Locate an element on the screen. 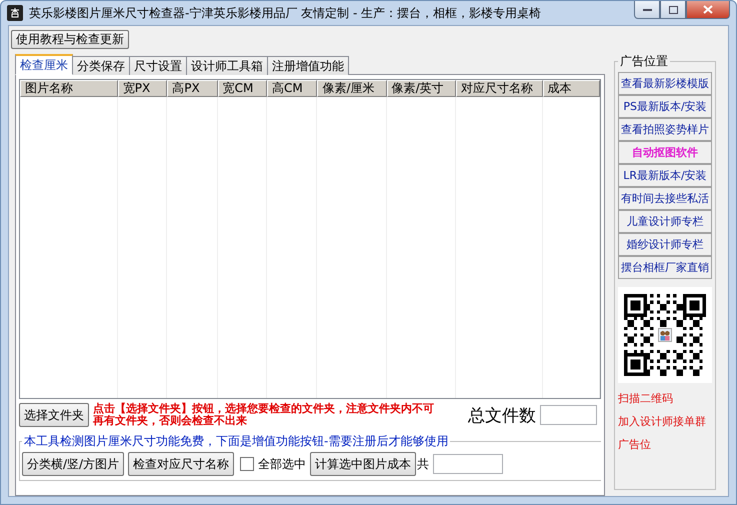 The height and width of the screenshot is (505, 737). ad-link-button: LR最新版本/安装 is located at coordinates (665, 175).